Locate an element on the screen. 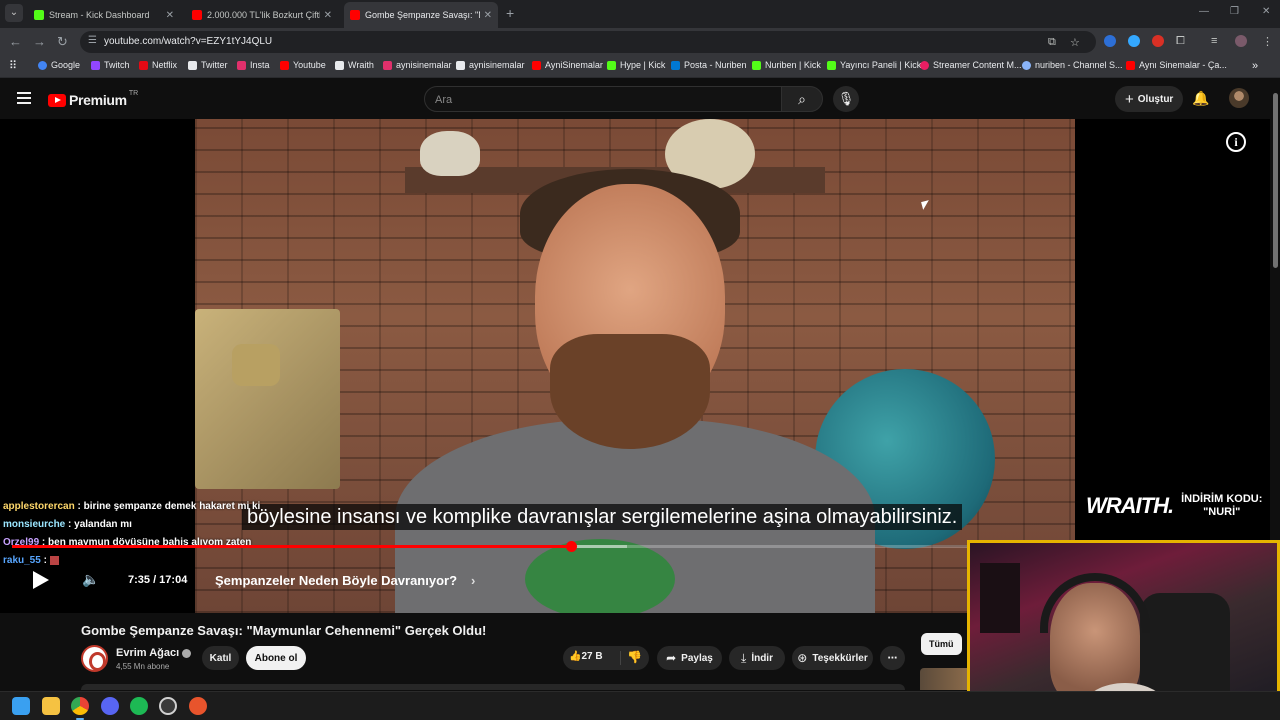 This screenshot has width=1280, height=720. facecam-shelf is located at coordinates (1000, 598).